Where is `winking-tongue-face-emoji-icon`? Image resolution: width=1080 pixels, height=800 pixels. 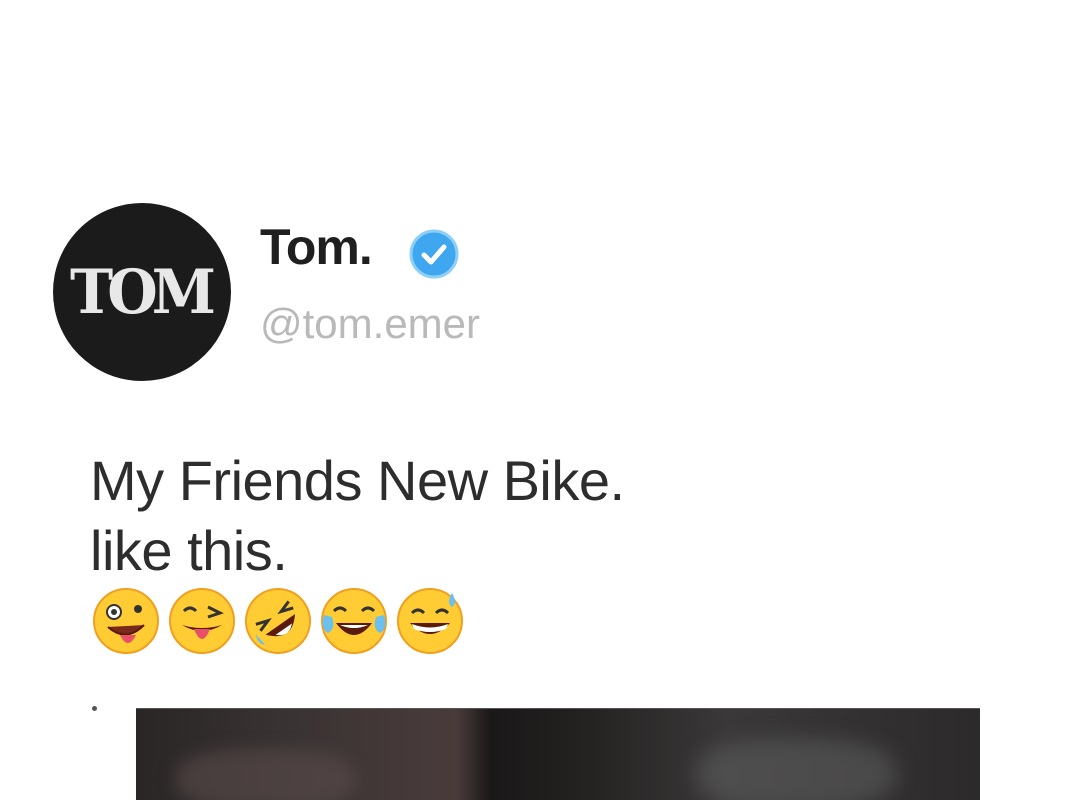
winking-tongue-face-emoji-icon is located at coordinates (202, 621).